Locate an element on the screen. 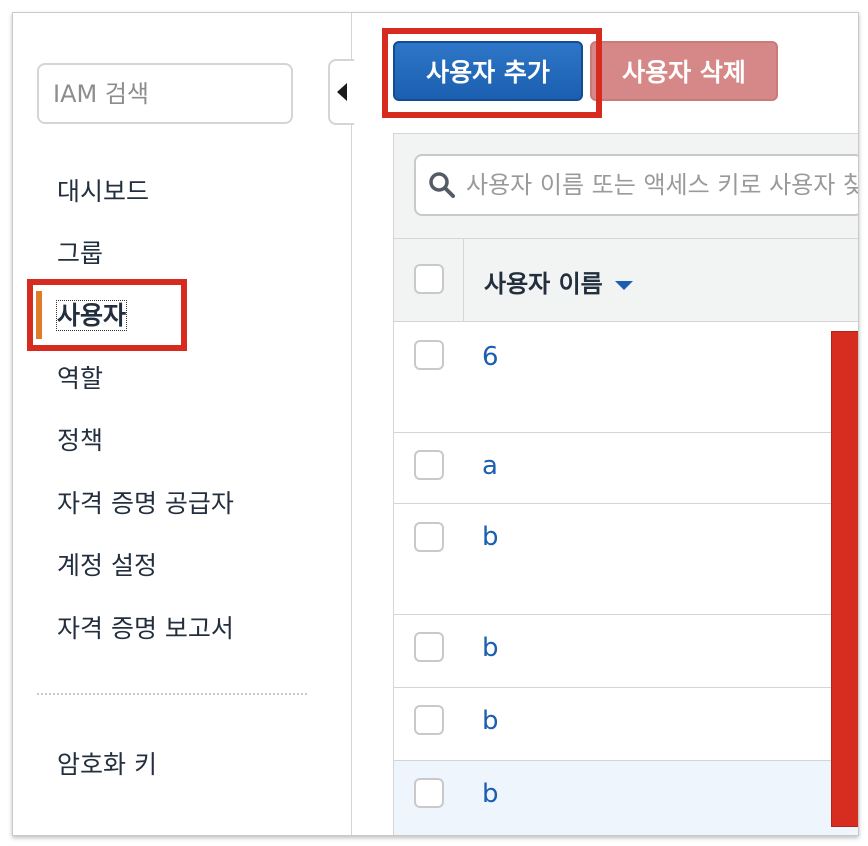 The height and width of the screenshot is (846, 868). sidebar-collapse-toggle is located at coordinates (341, 92).